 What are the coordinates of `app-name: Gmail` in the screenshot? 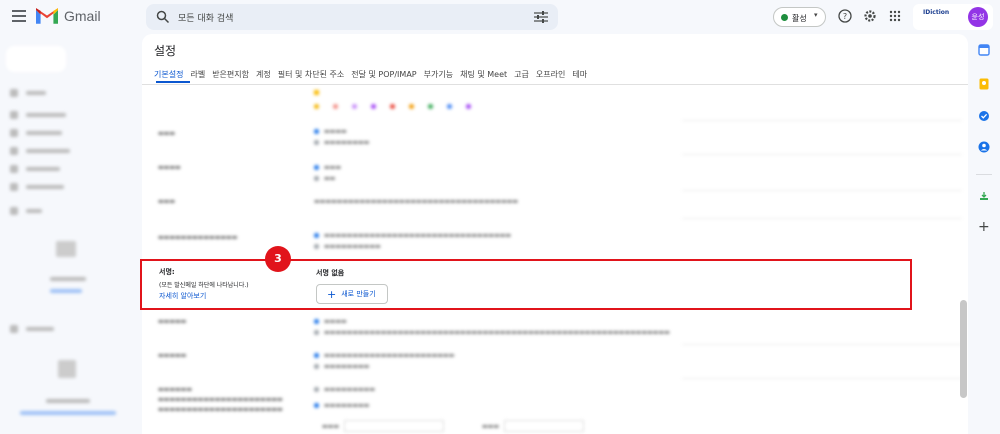 It's located at (82, 15).